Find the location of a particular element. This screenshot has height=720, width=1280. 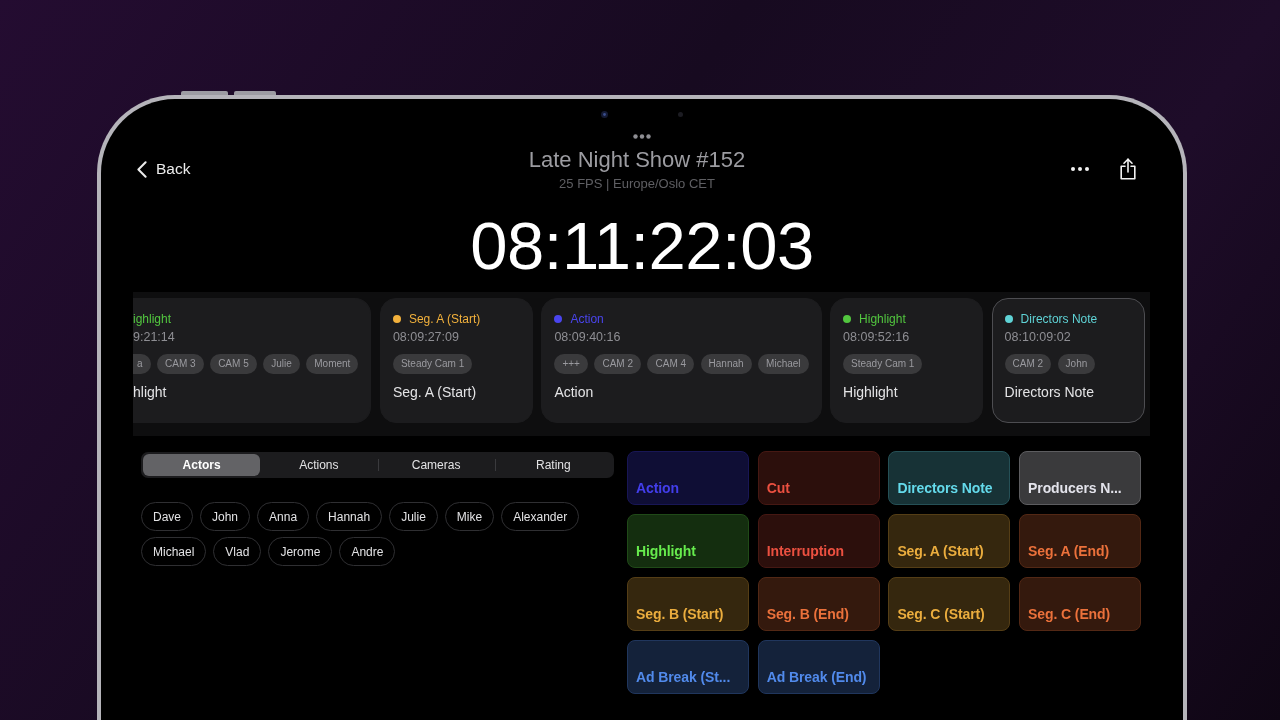

tag: Julie is located at coordinates (281, 364).